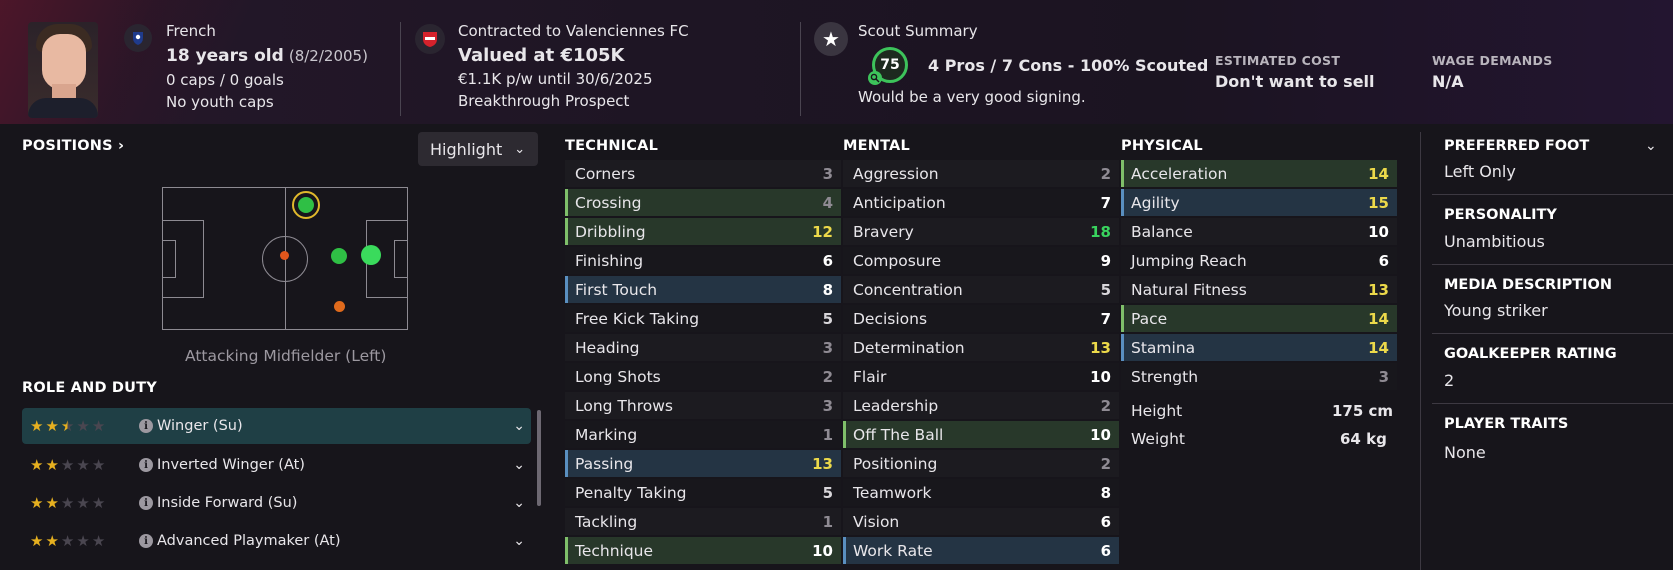 The height and width of the screenshot is (570, 1673). Describe the element at coordinates (1278, 60) in the screenshot. I see `estimated-cost-label: ESTIMATED COST` at that location.